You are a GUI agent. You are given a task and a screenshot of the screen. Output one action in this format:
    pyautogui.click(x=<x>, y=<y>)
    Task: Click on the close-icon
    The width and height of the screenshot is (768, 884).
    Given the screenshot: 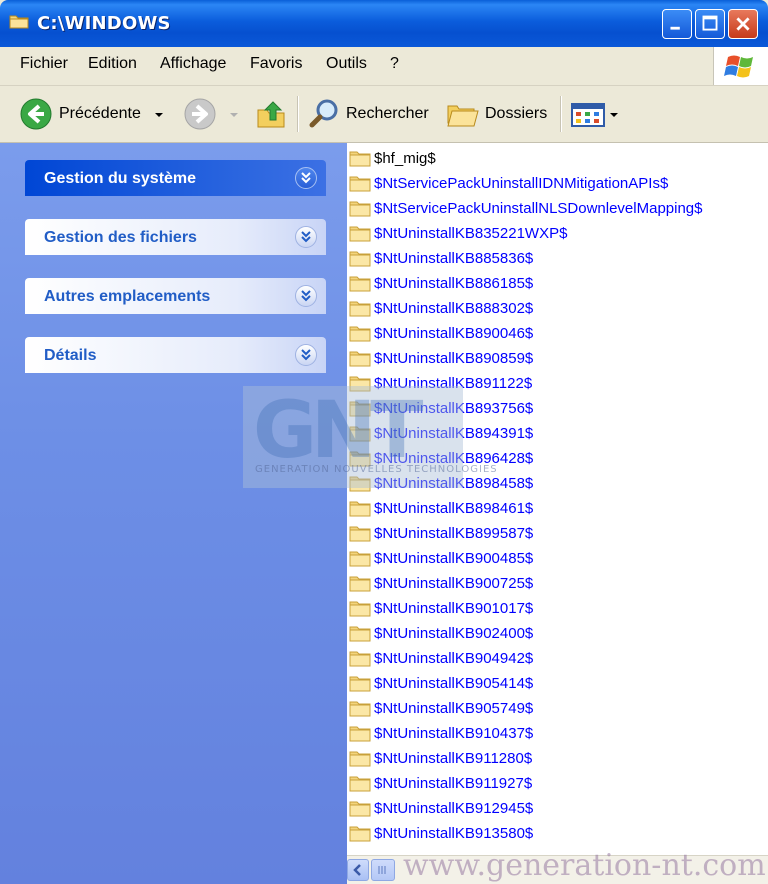 What is the action you would take?
    pyautogui.click(x=743, y=24)
    